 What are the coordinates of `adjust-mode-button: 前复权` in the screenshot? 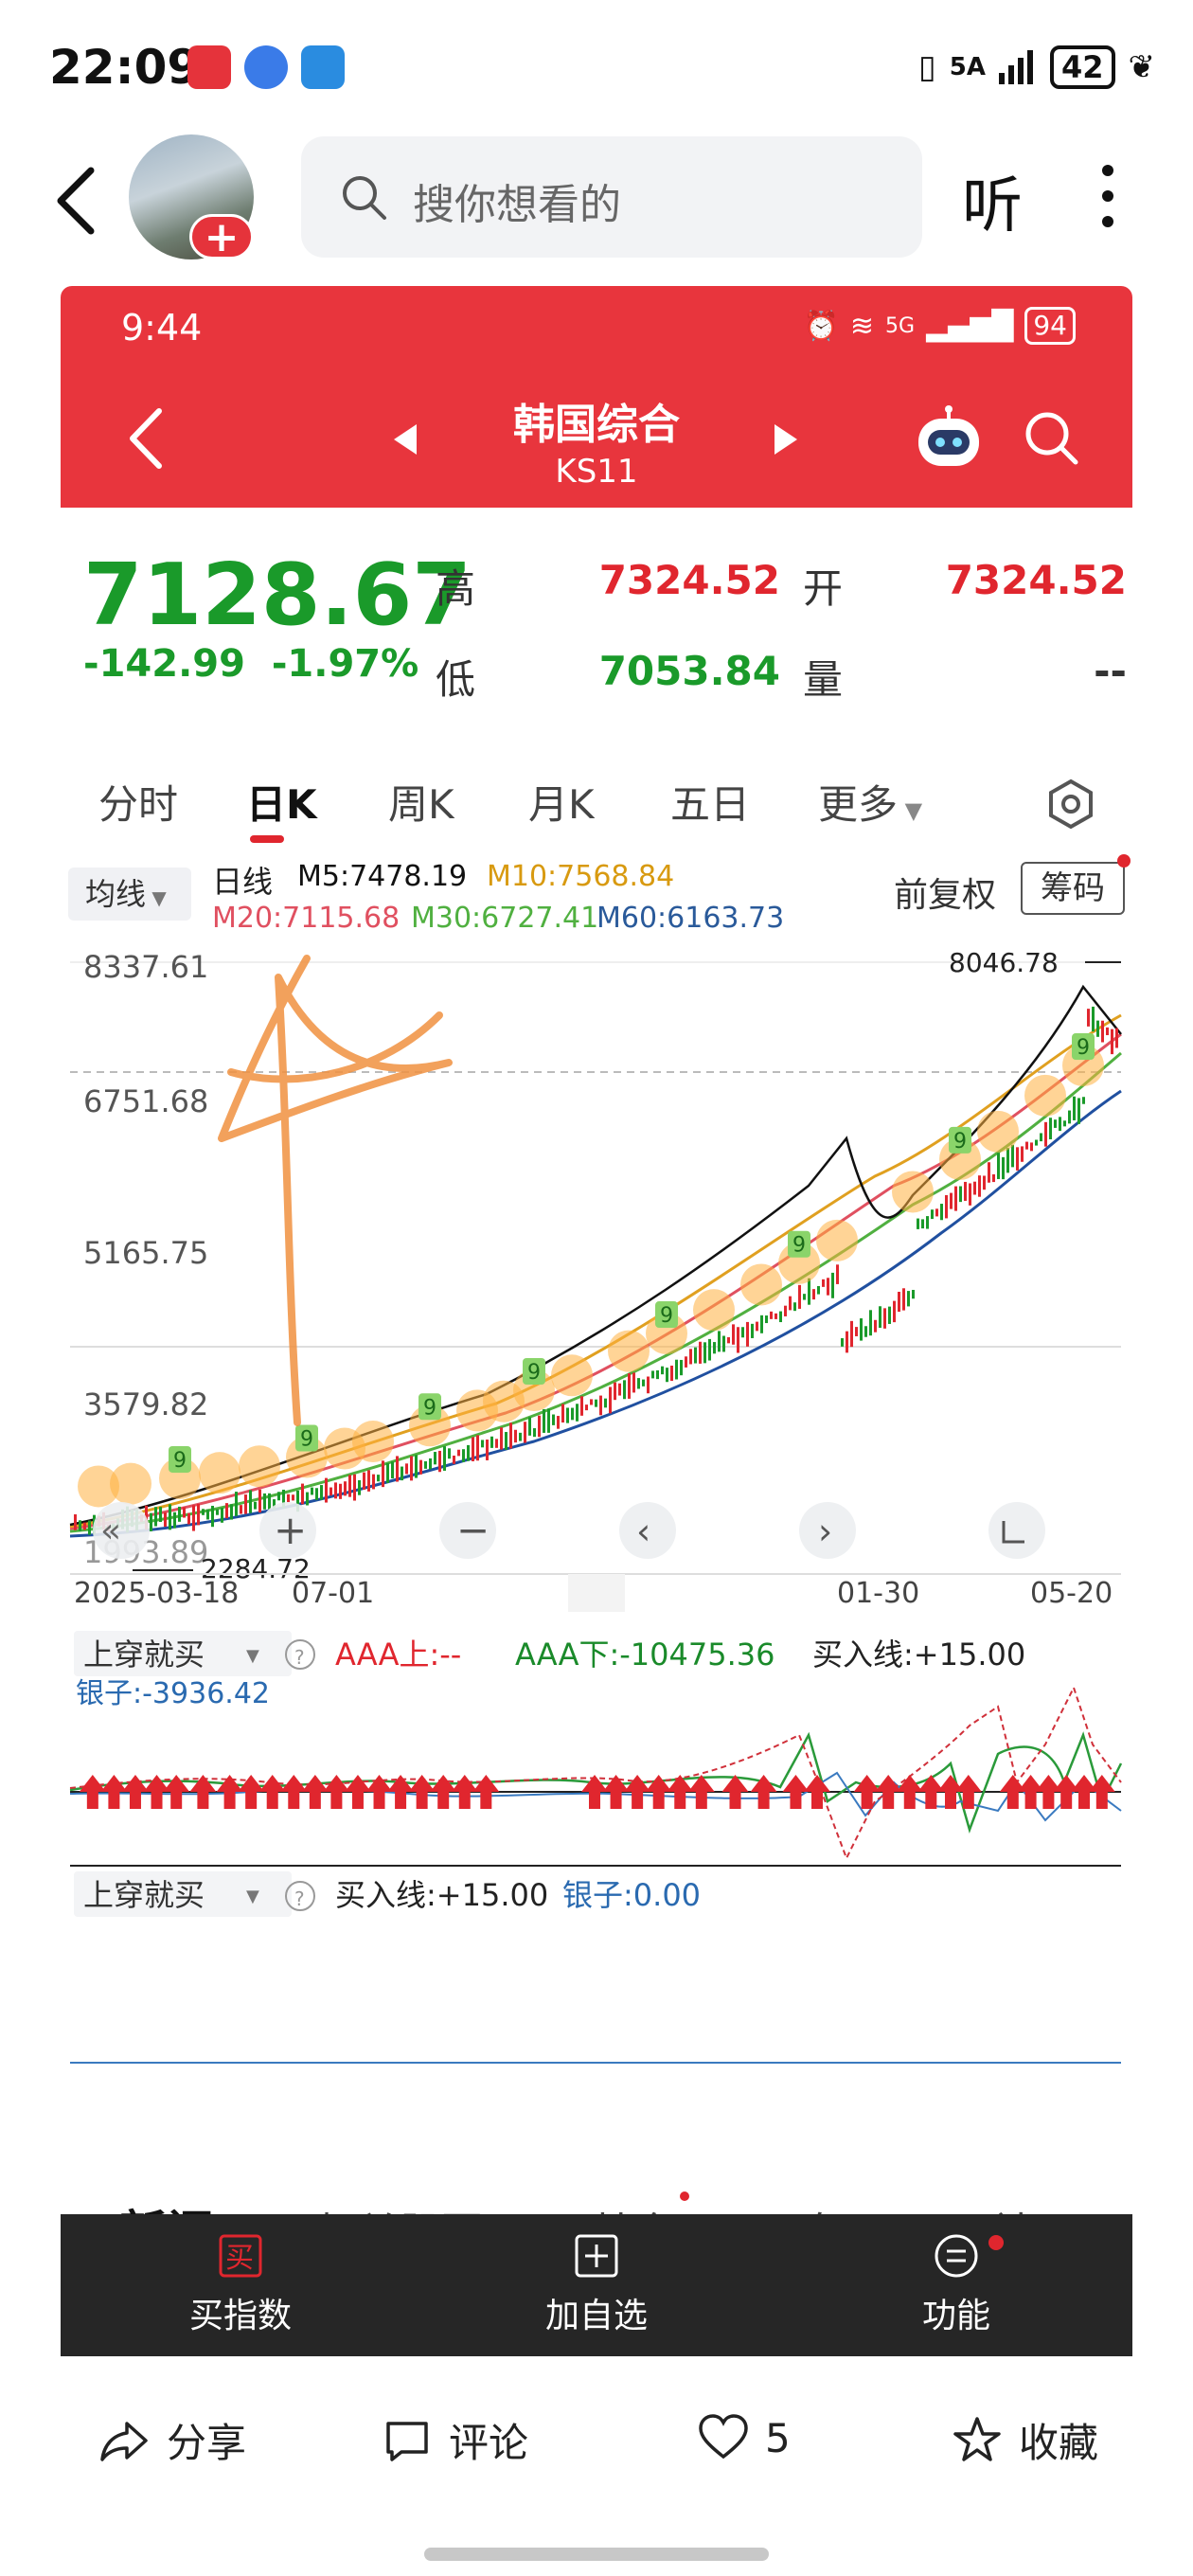 It's located at (945, 892).